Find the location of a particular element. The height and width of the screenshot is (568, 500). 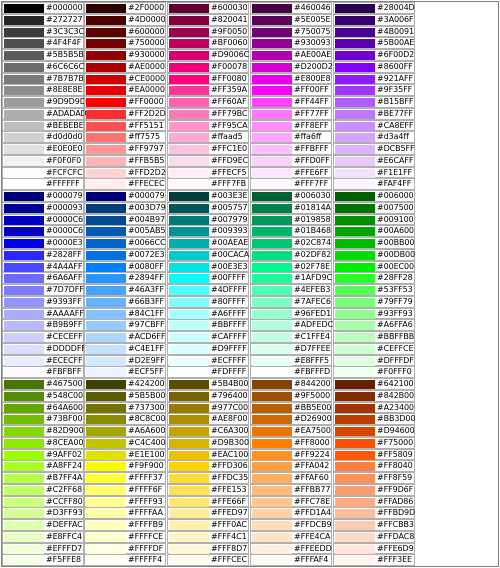

color-hex-label: #FF5151 is located at coordinates (146, 125).